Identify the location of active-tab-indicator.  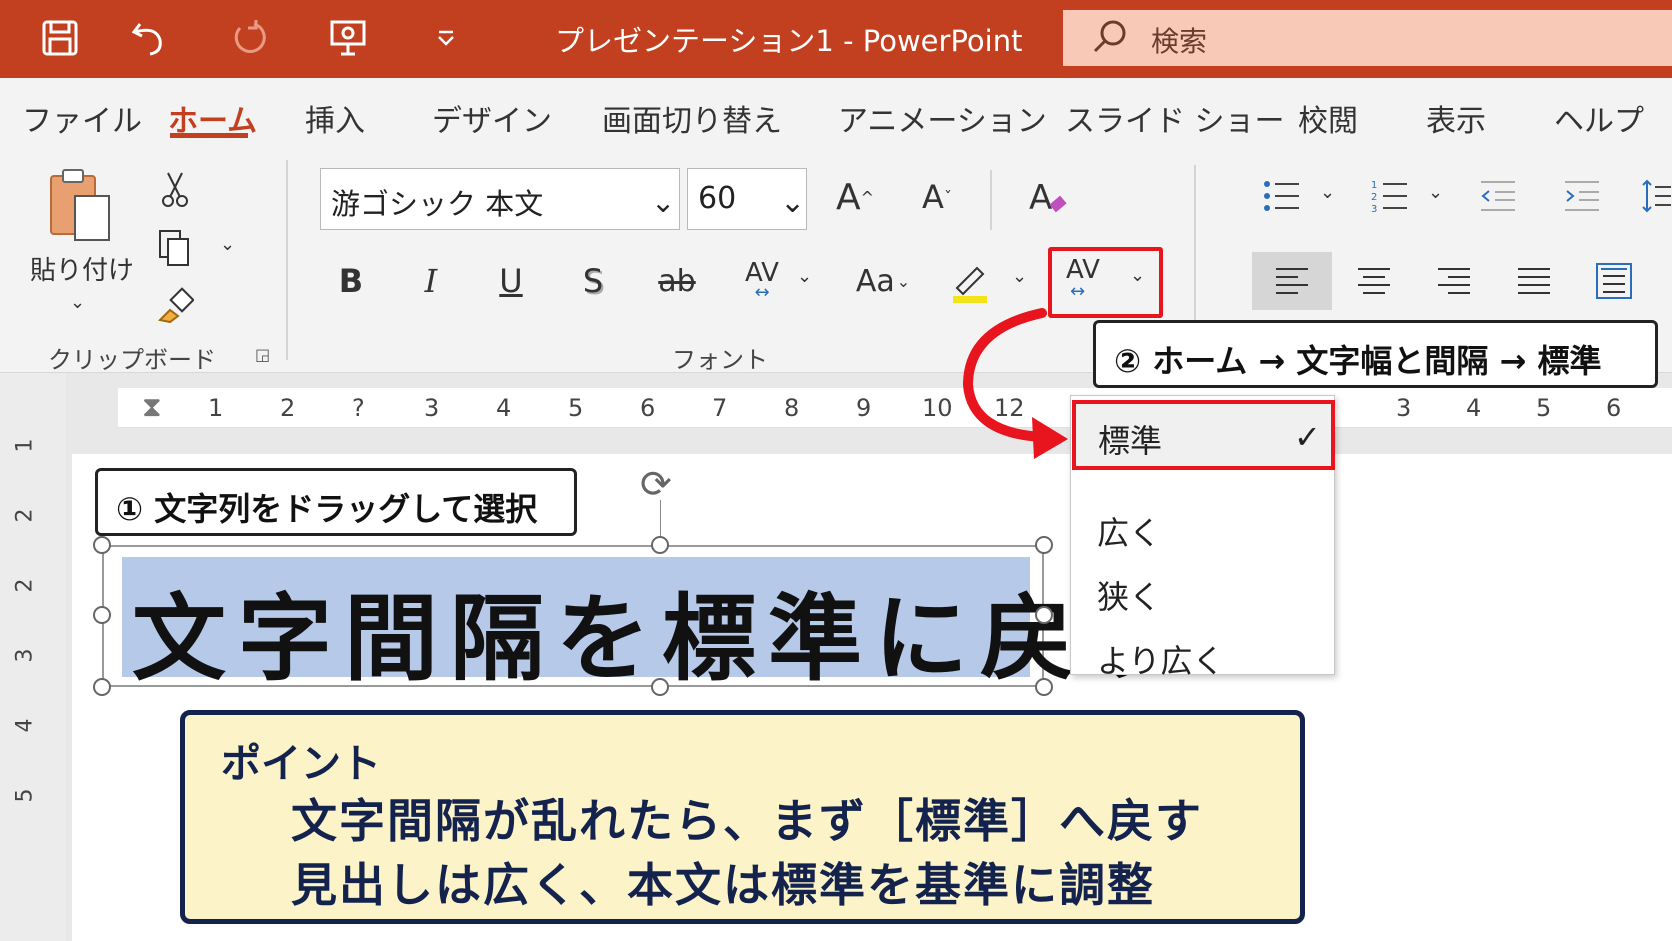
(209, 135).